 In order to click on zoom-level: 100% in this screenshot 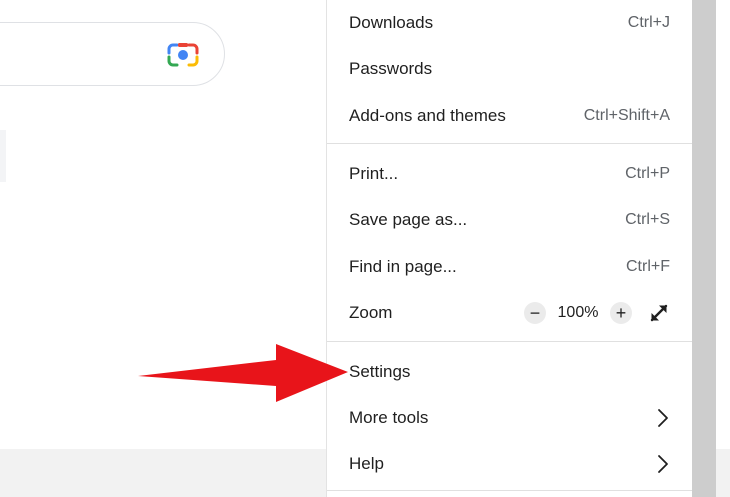, I will do `click(578, 312)`.